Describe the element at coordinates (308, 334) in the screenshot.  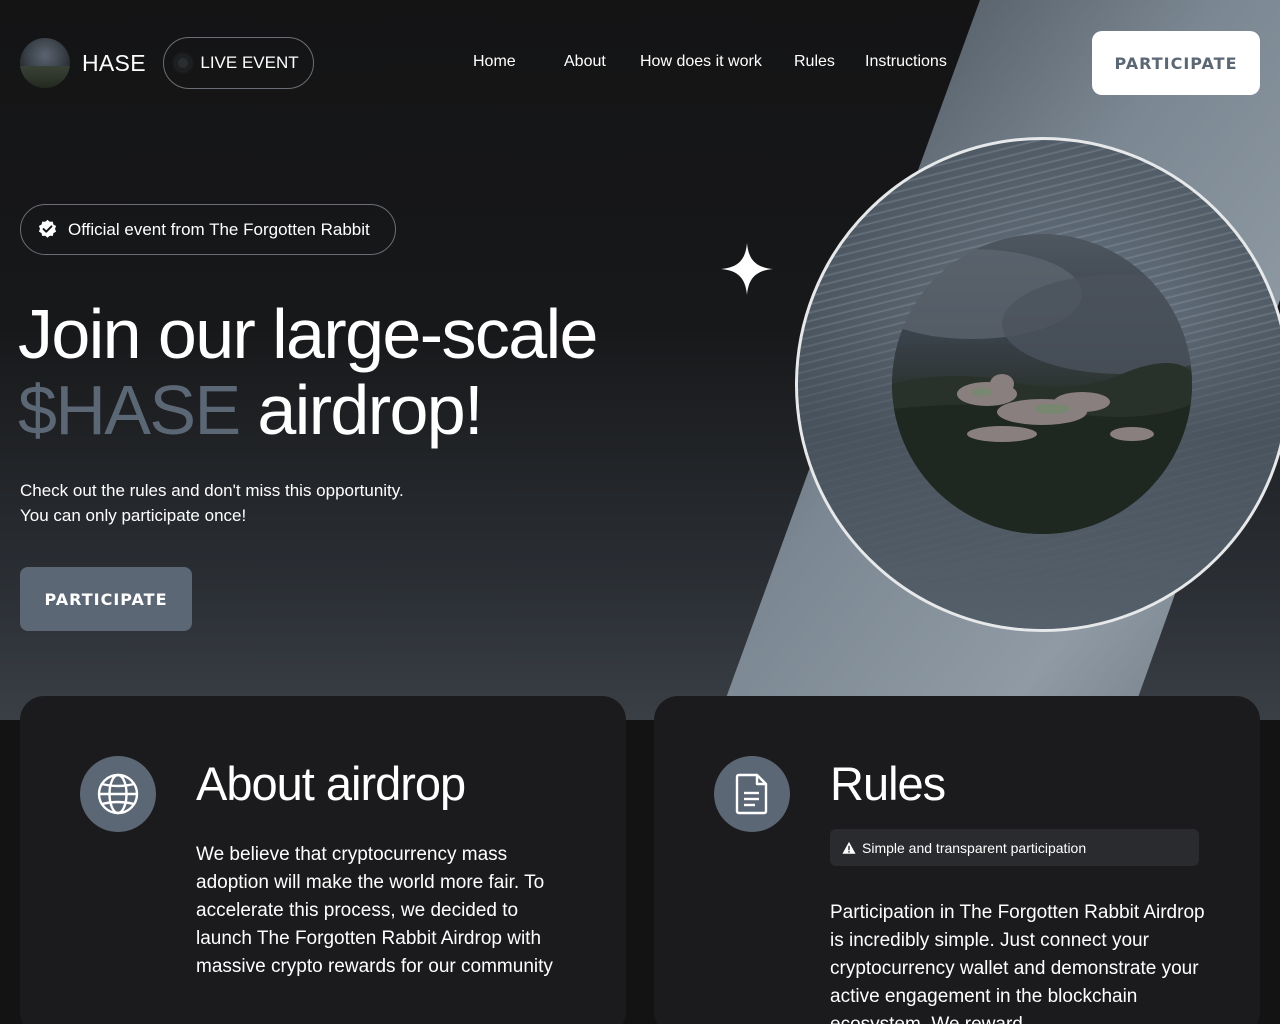
I see `headline-line-1: Join our large-scale` at that location.